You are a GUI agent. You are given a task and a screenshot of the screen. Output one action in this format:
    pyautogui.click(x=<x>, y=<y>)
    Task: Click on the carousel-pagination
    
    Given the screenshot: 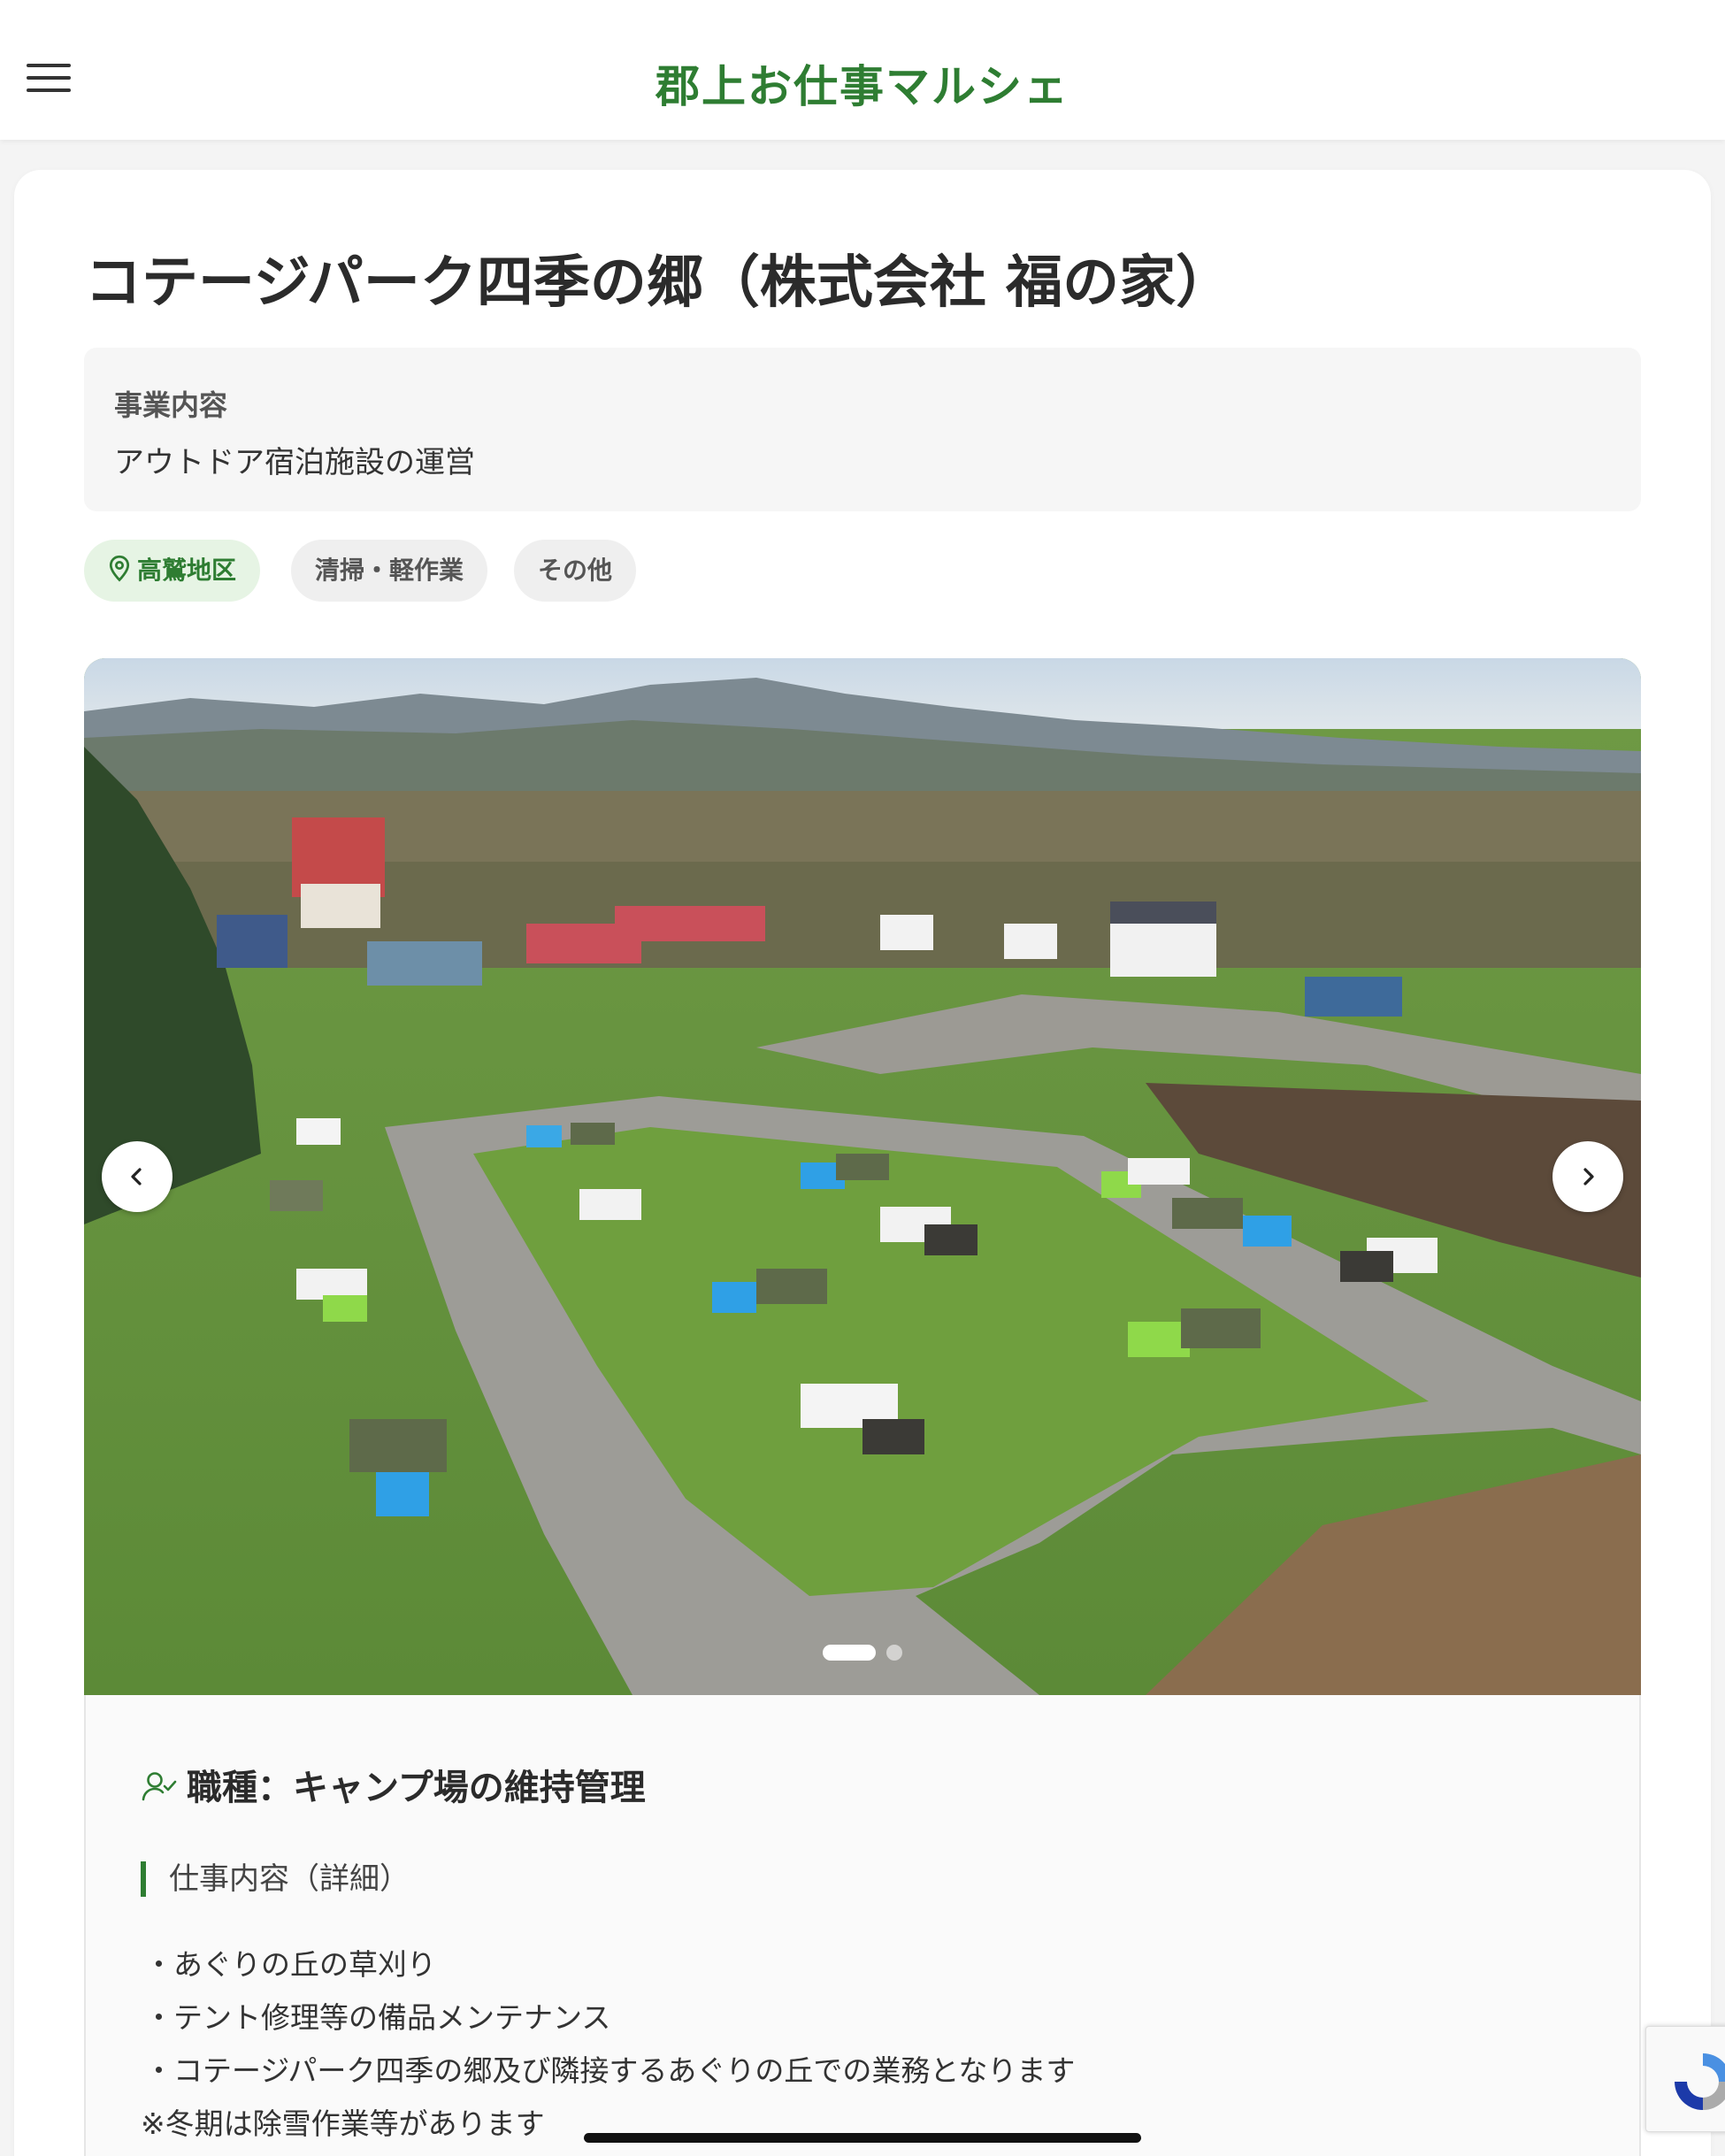 What is the action you would take?
    pyautogui.click(x=862, y=1652)
    